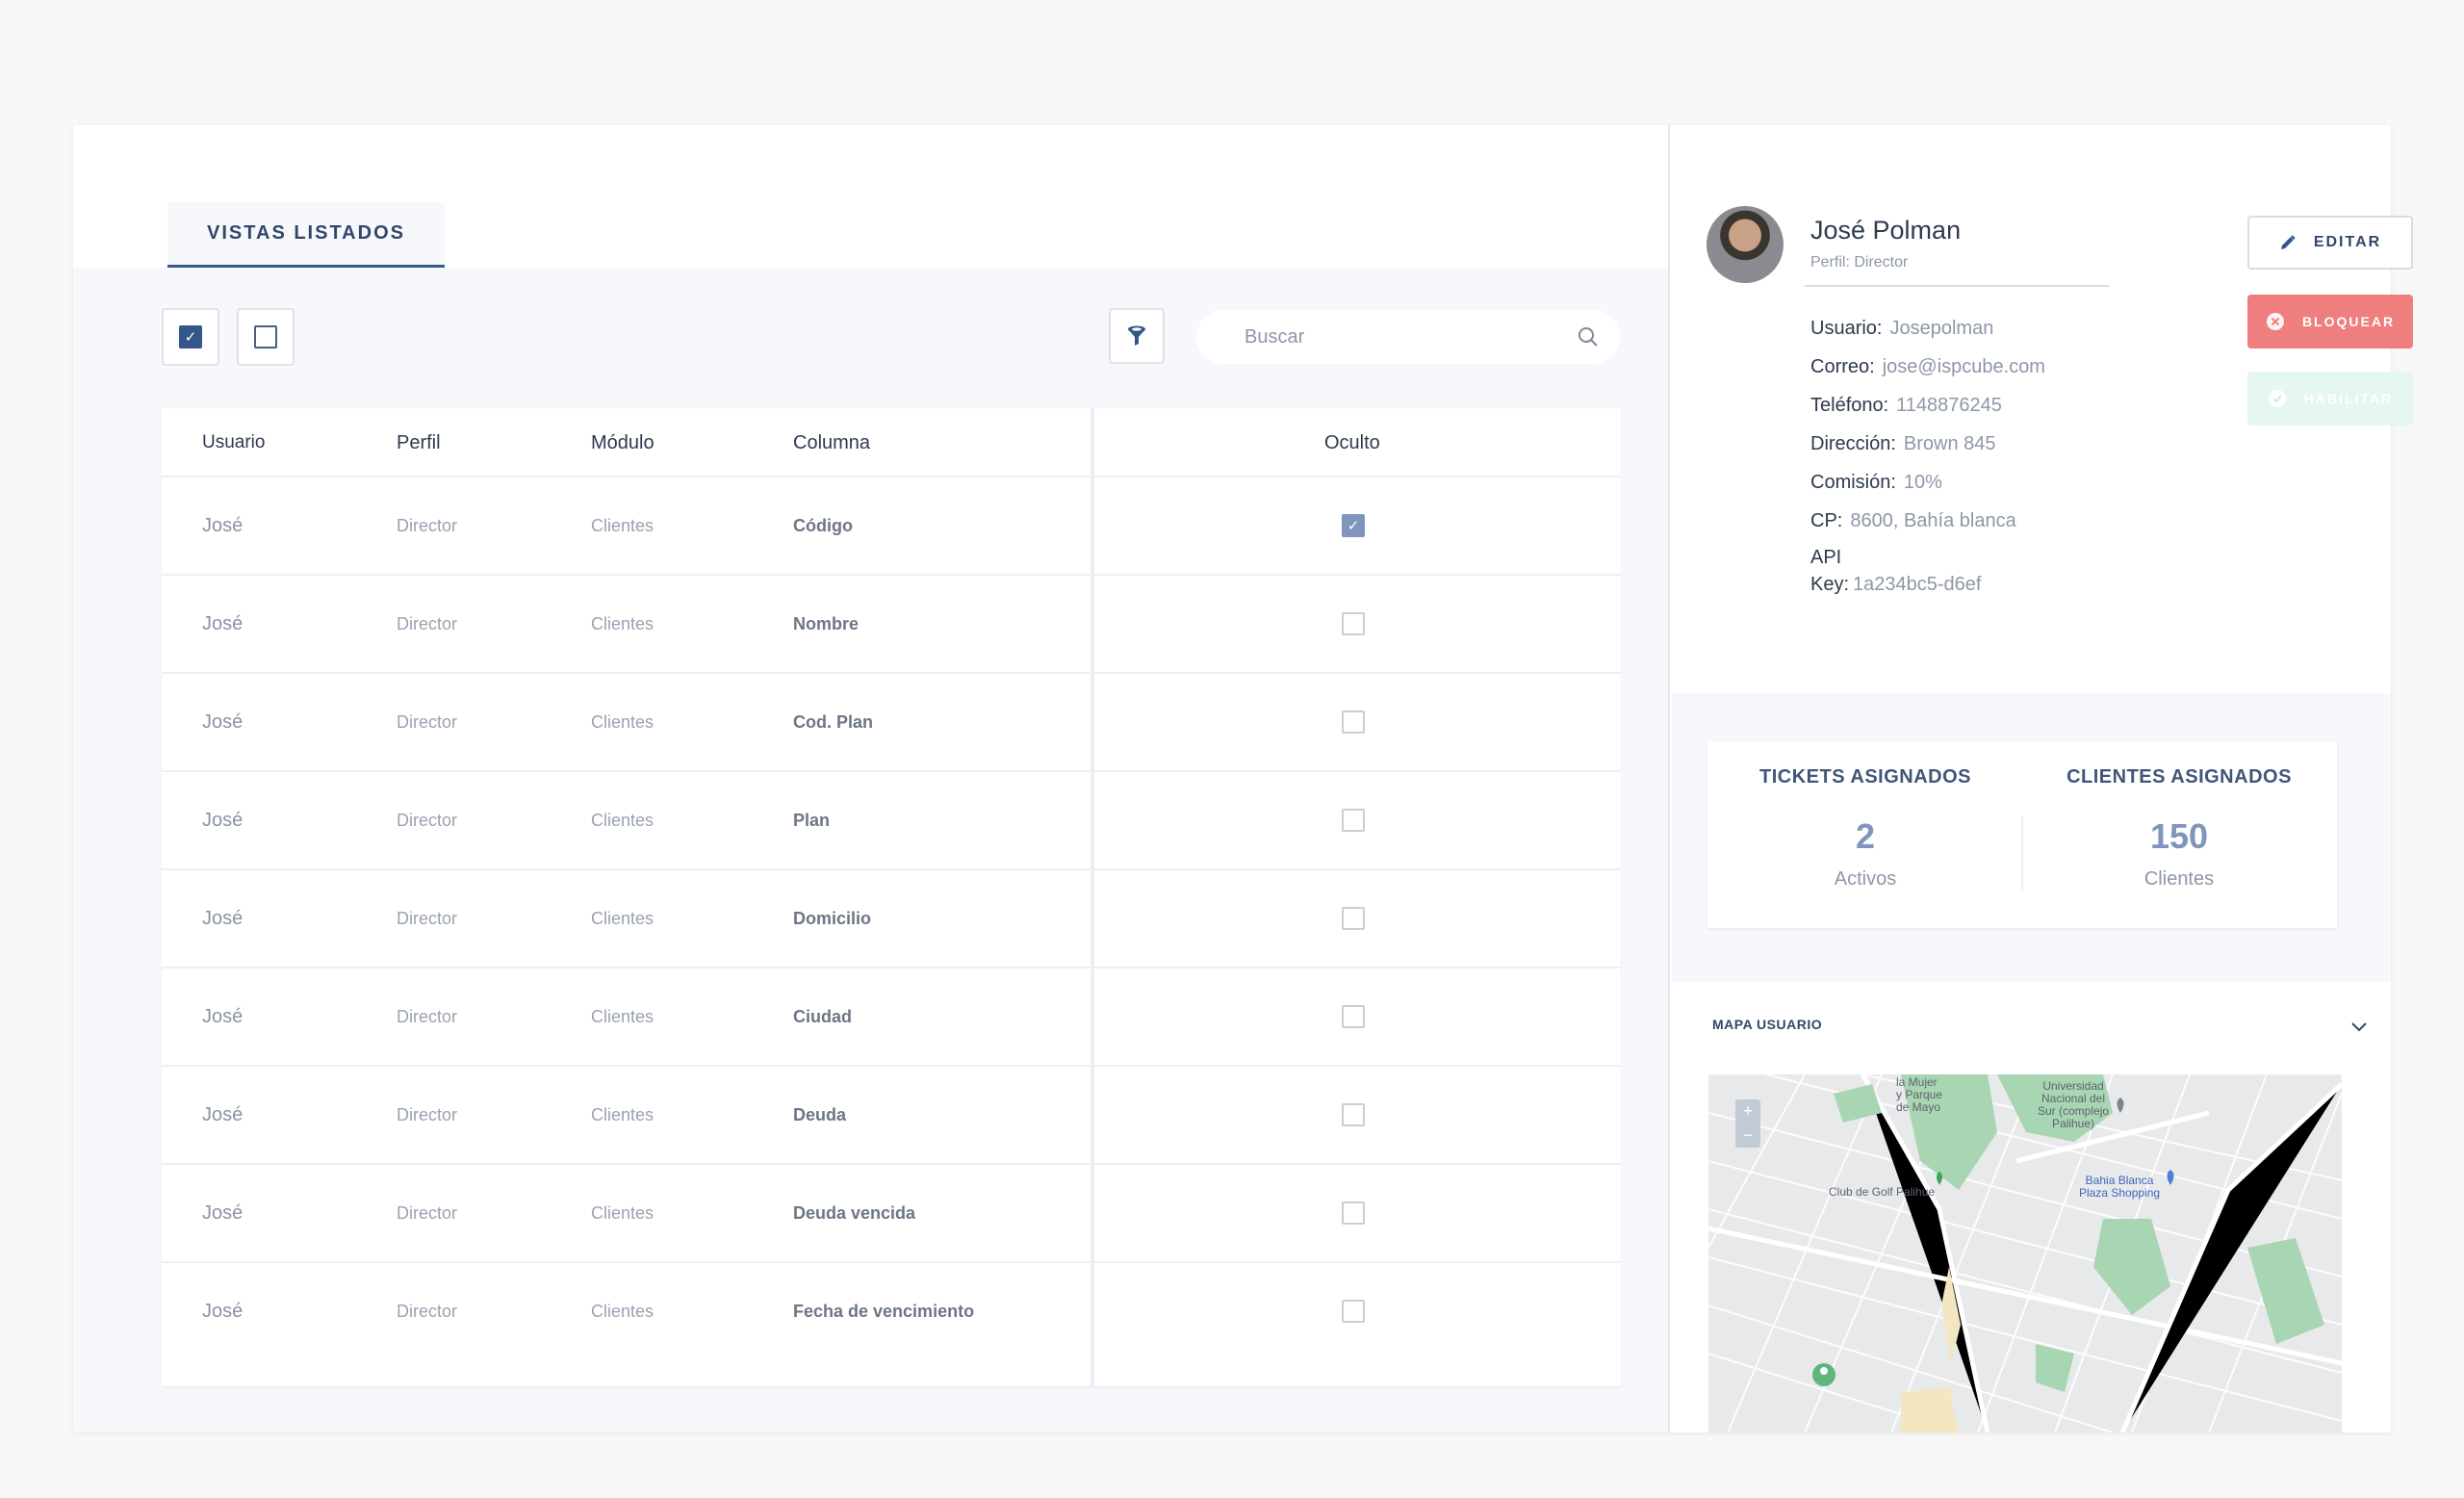 The height and width of the screenshot is (1498, 2464). I want to click on profile-field-value: 10%, so click(1922, 483).